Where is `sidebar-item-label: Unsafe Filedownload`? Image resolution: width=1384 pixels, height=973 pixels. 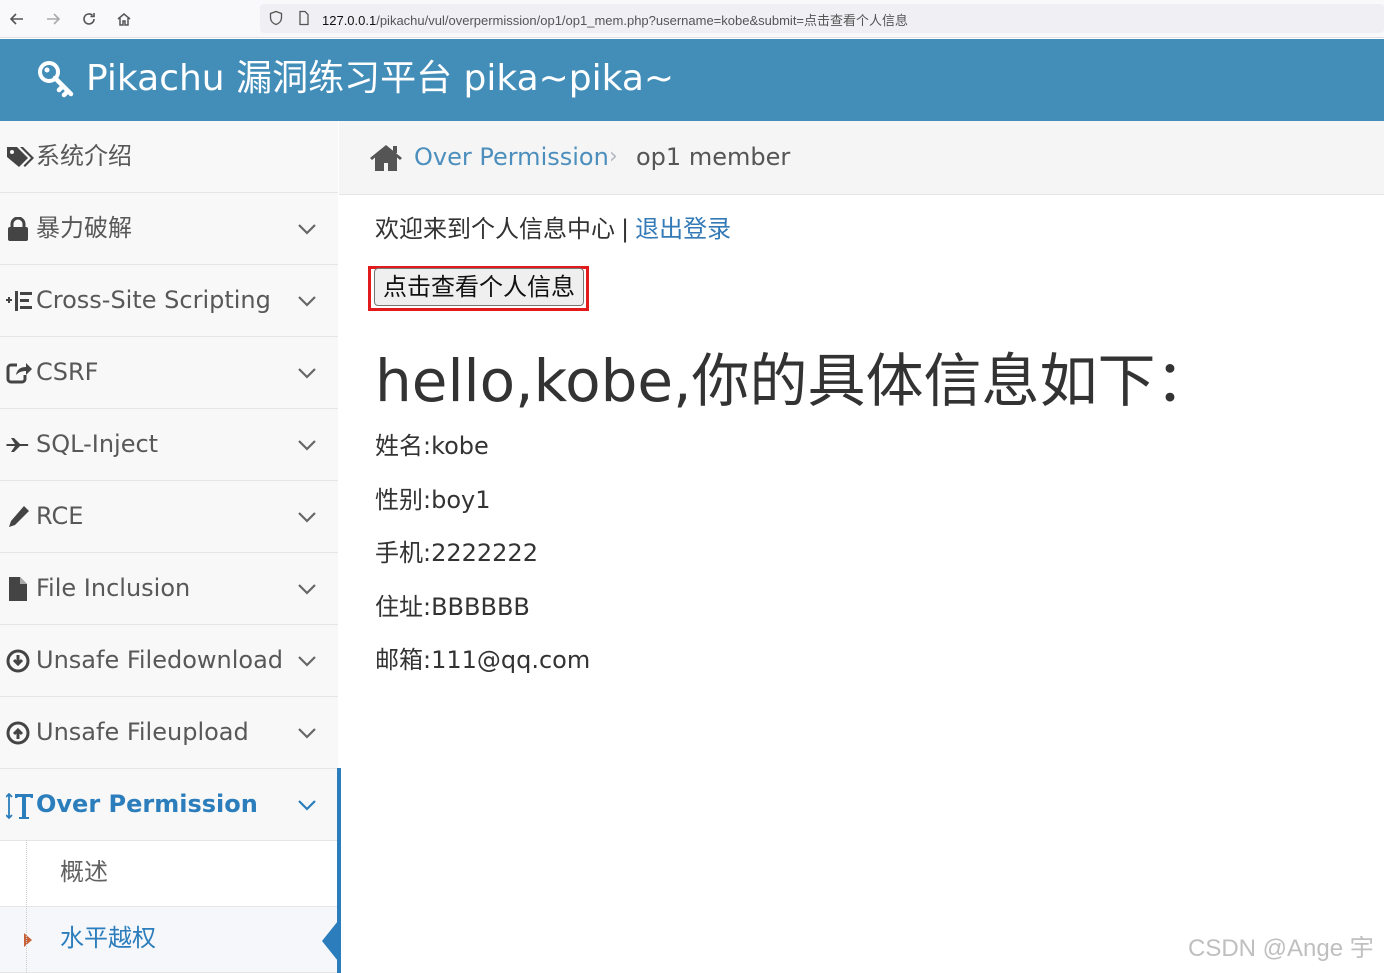
sidebar-item-label: Unsafe Filedownload is located at coordinates (160, 660).